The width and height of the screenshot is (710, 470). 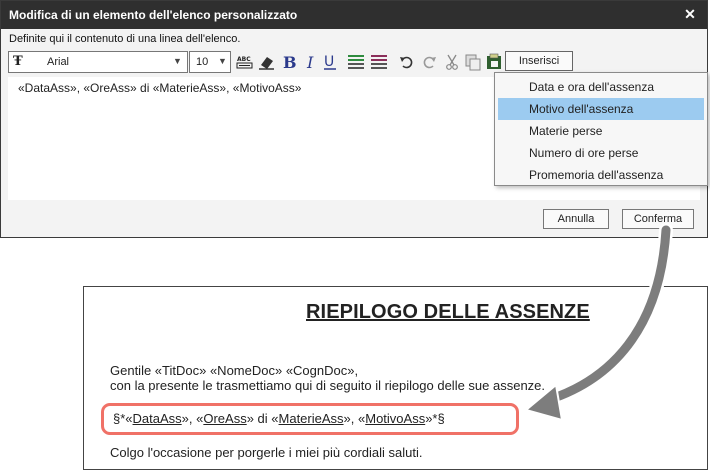 I want to click on insert-button: Inserisci, so click(x=539, y=61).